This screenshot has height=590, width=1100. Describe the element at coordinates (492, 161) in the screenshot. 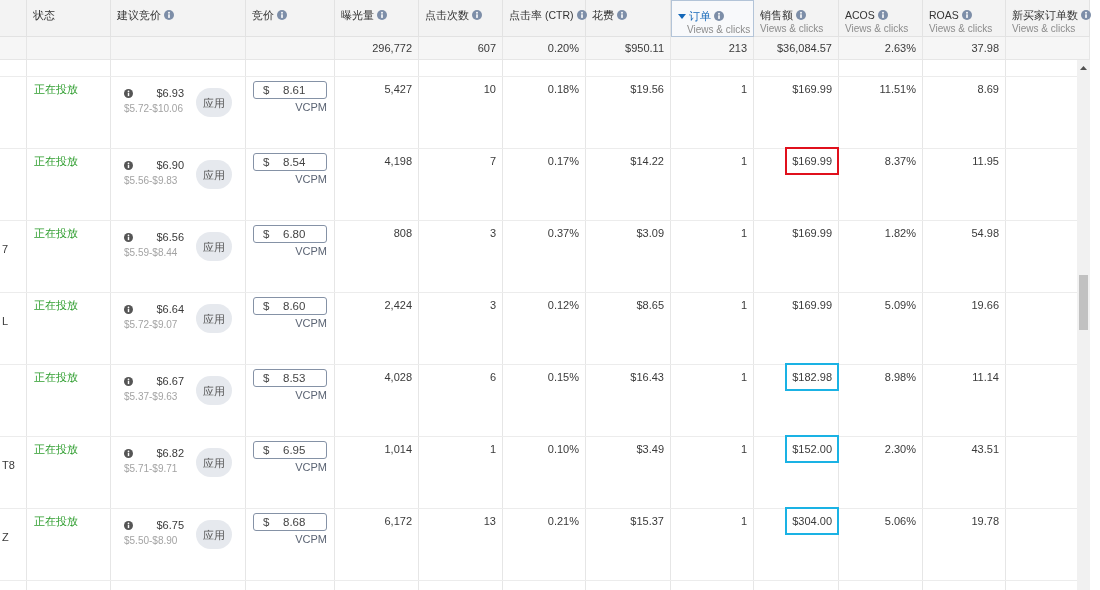

I see `clicks-value: 7` at that location.